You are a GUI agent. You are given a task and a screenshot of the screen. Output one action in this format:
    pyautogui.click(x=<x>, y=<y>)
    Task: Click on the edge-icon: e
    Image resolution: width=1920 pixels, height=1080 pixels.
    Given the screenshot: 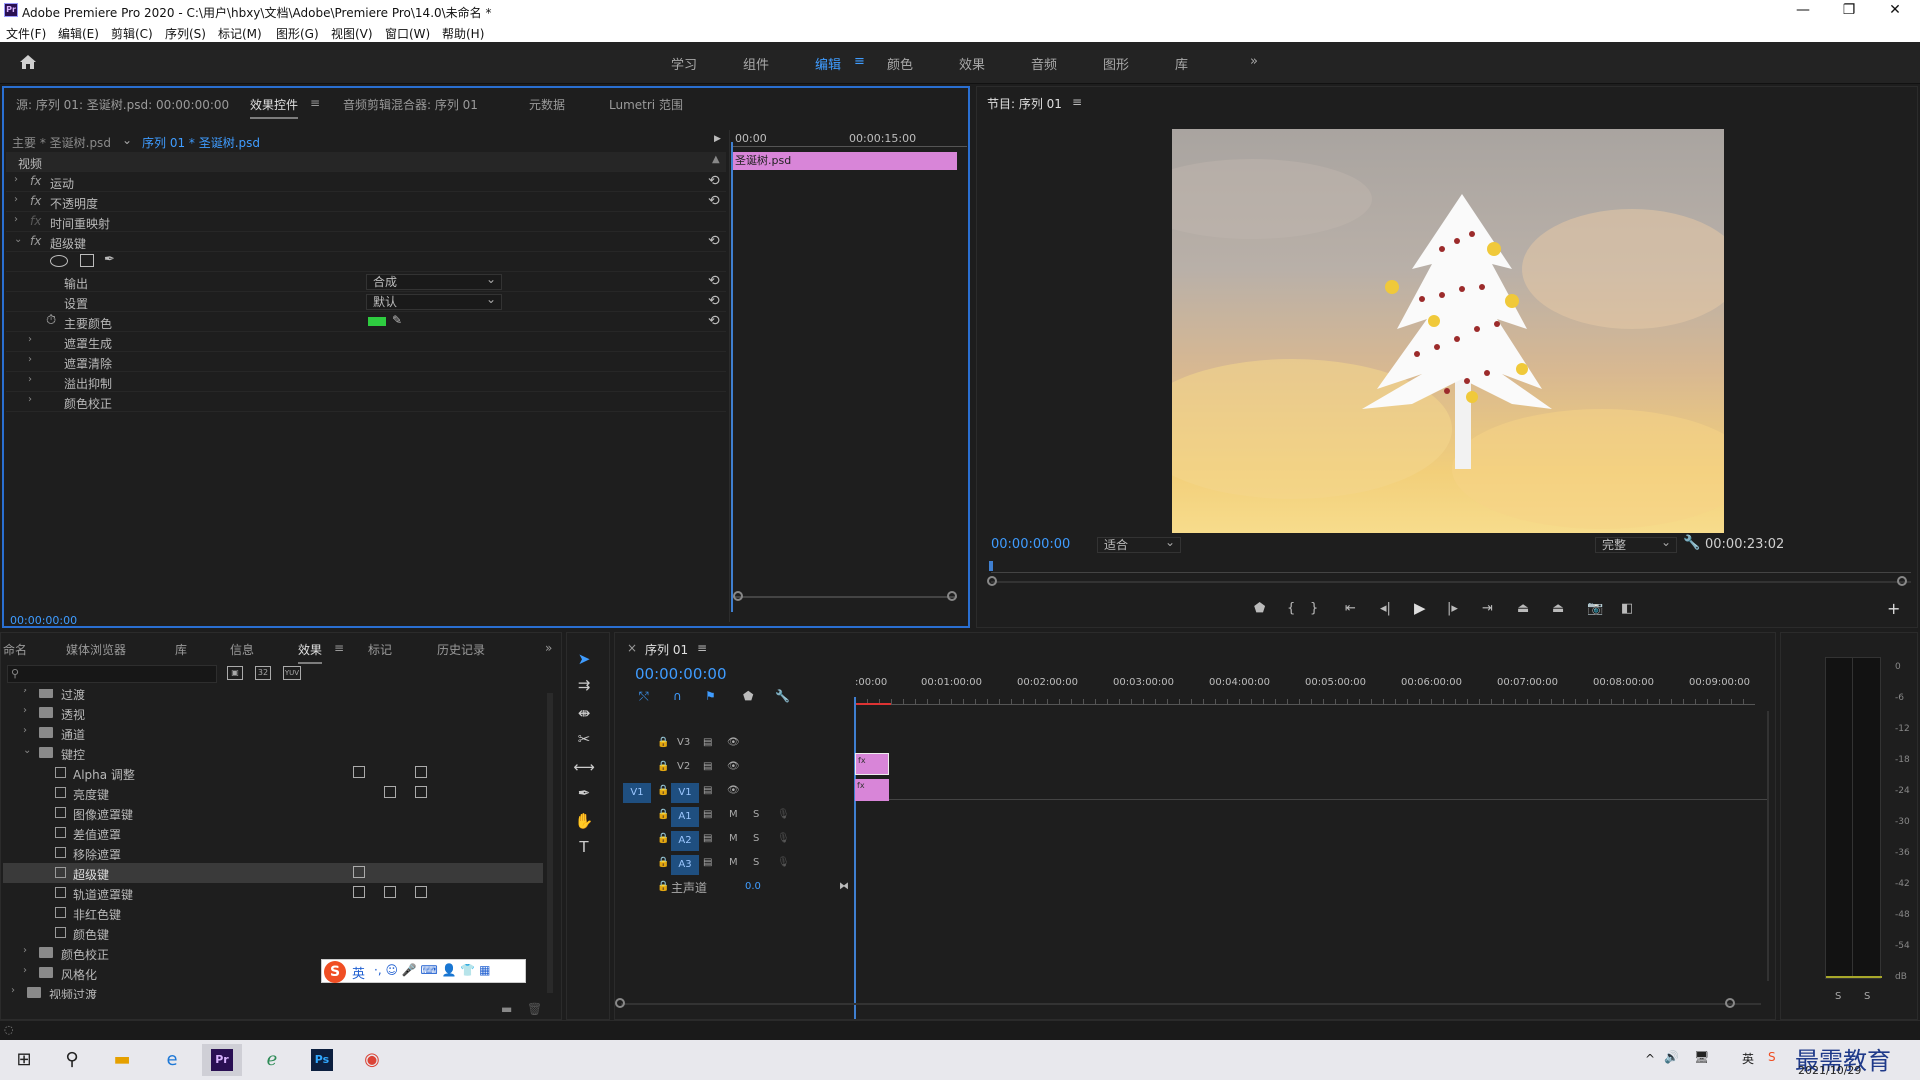 What is the action you would take?
    pyautogui.click(x=172, y=1060)
    